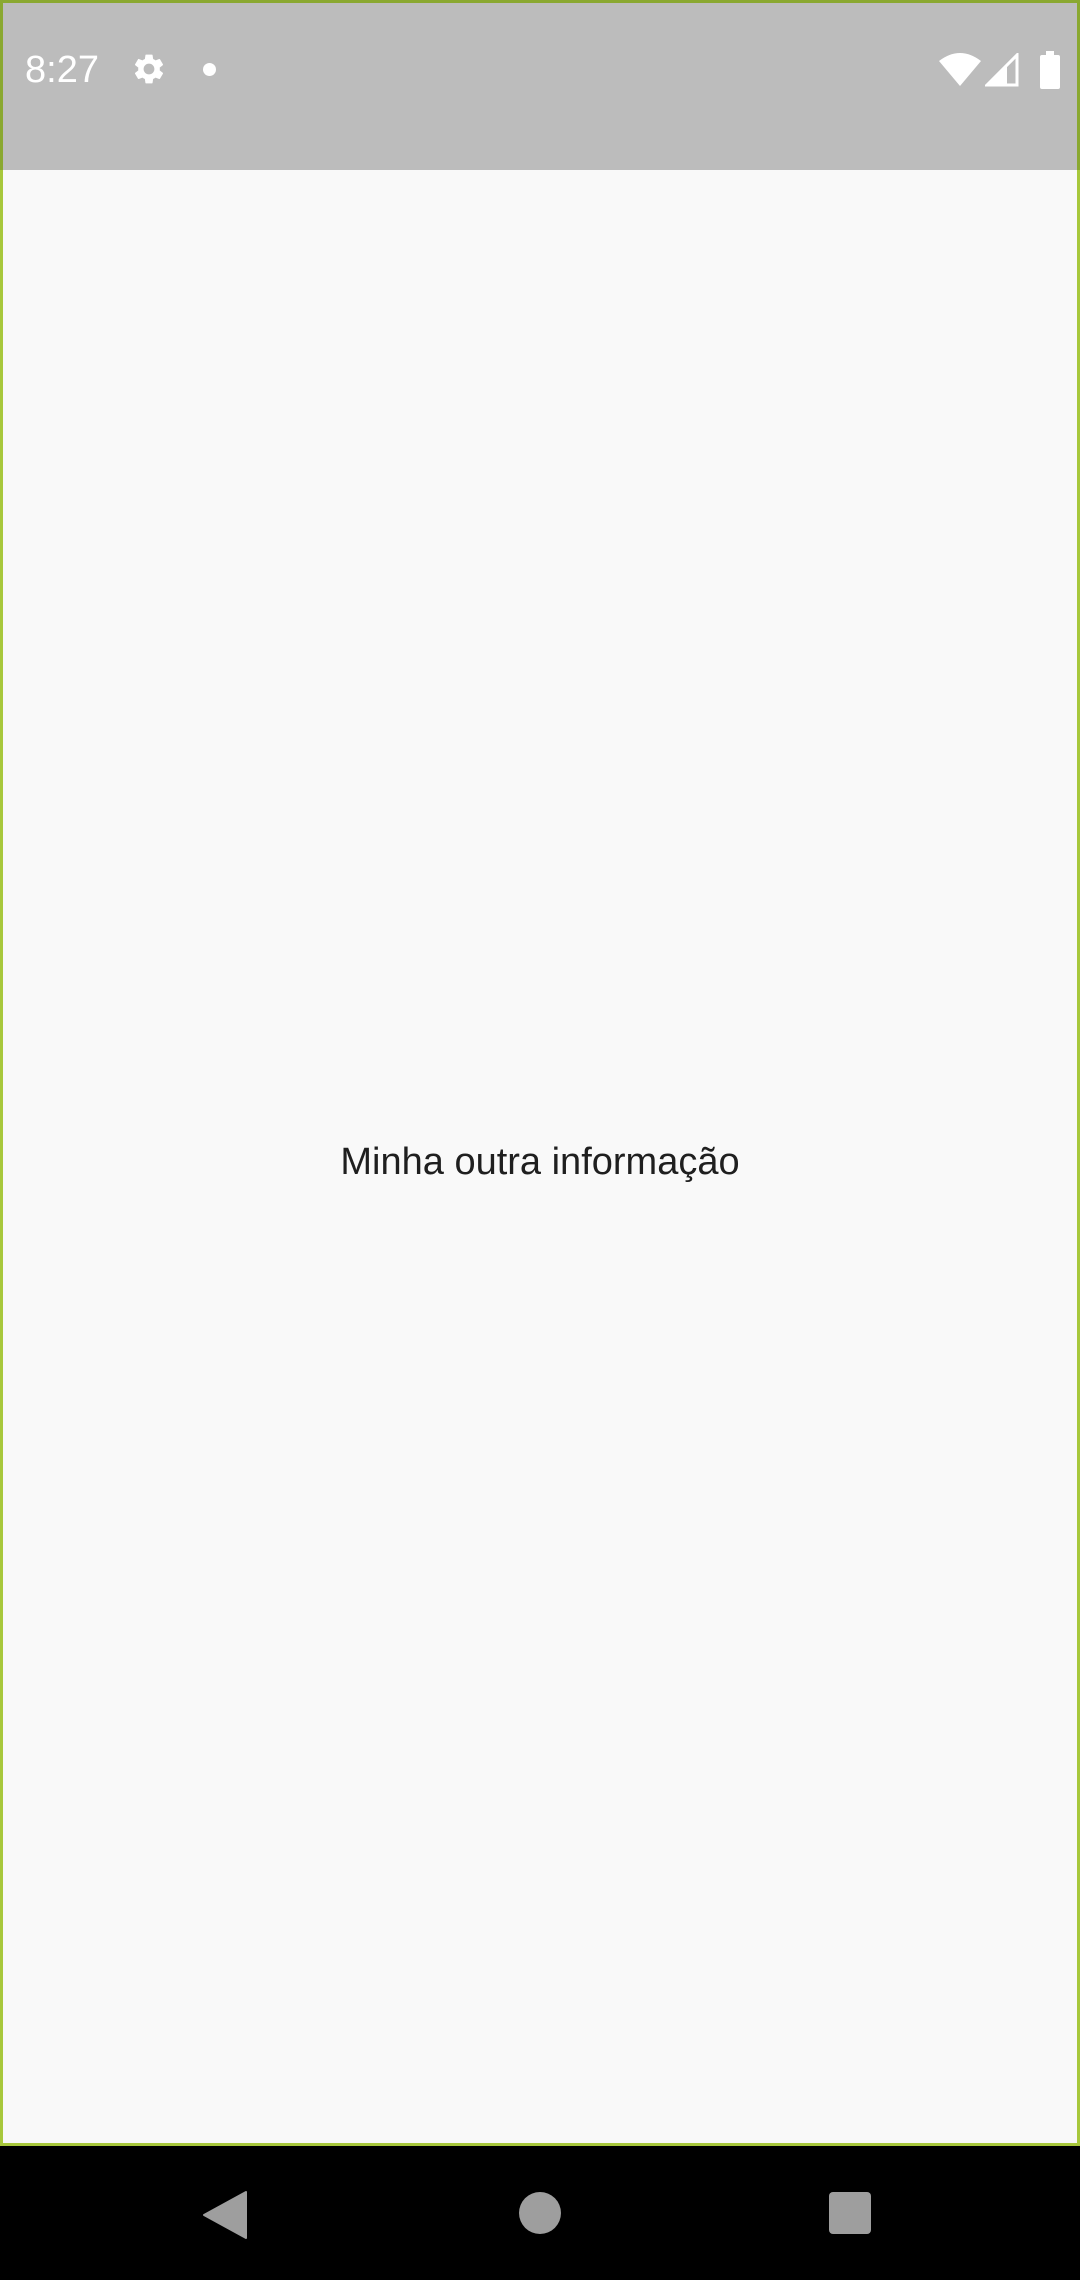 The height and width of the screenshot is (2280, 1080). I want to click on navigation-bar, so click(540, 2213).